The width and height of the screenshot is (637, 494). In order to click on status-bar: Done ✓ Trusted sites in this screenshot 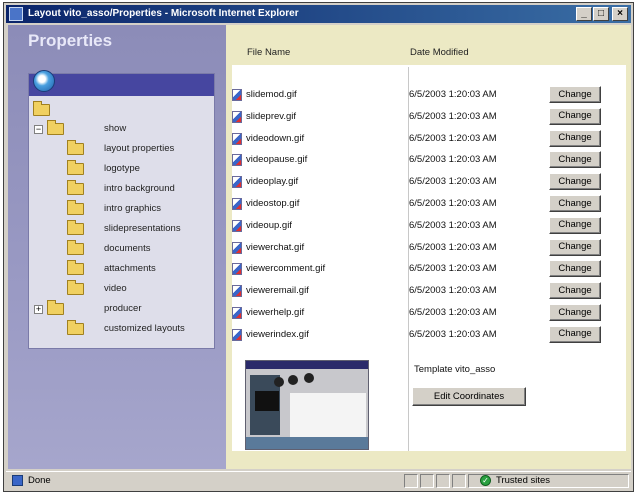, I will do `click(318, 480)`.